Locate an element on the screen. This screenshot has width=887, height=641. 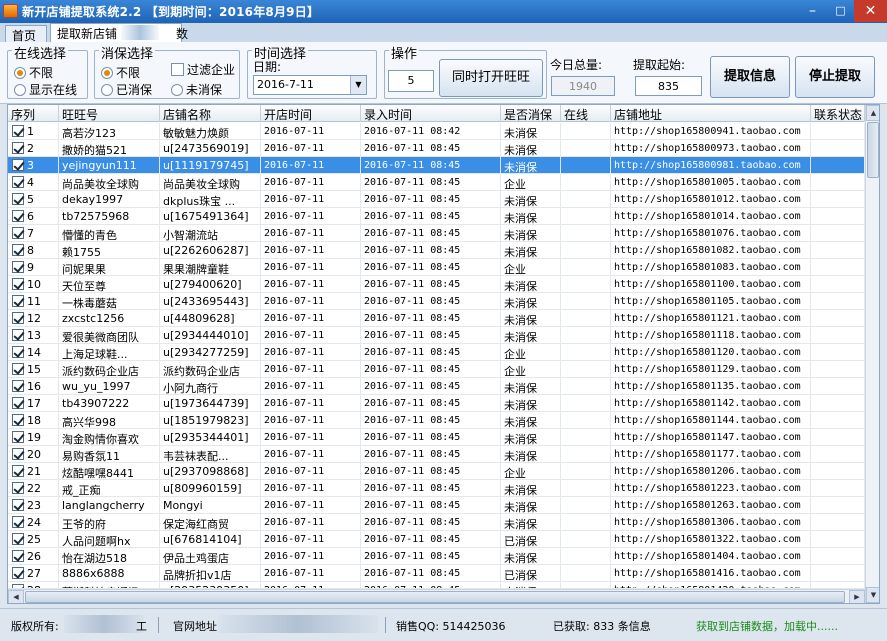
open-count-input: 5 is located at coordinates (411, 81).